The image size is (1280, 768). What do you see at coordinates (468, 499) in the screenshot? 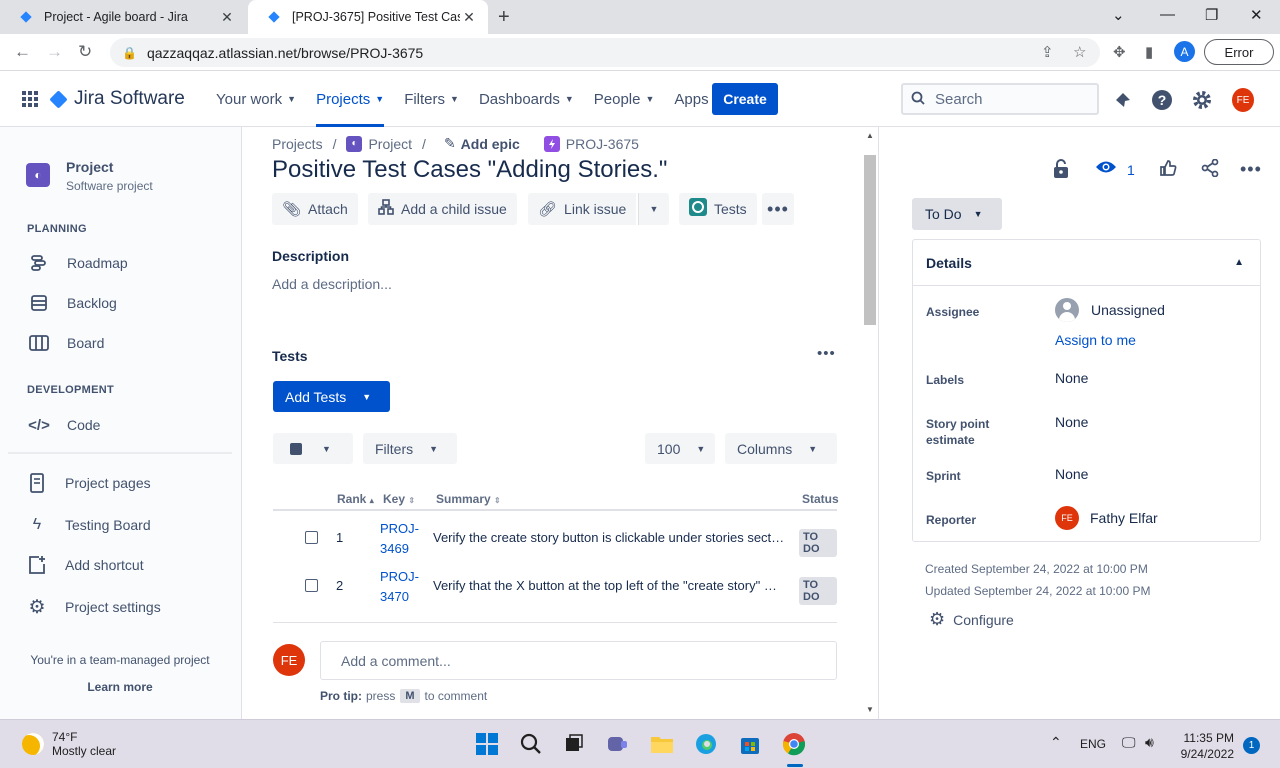
I see `column-header-summary: Summary ⇕` at bounding box center [468, 499].